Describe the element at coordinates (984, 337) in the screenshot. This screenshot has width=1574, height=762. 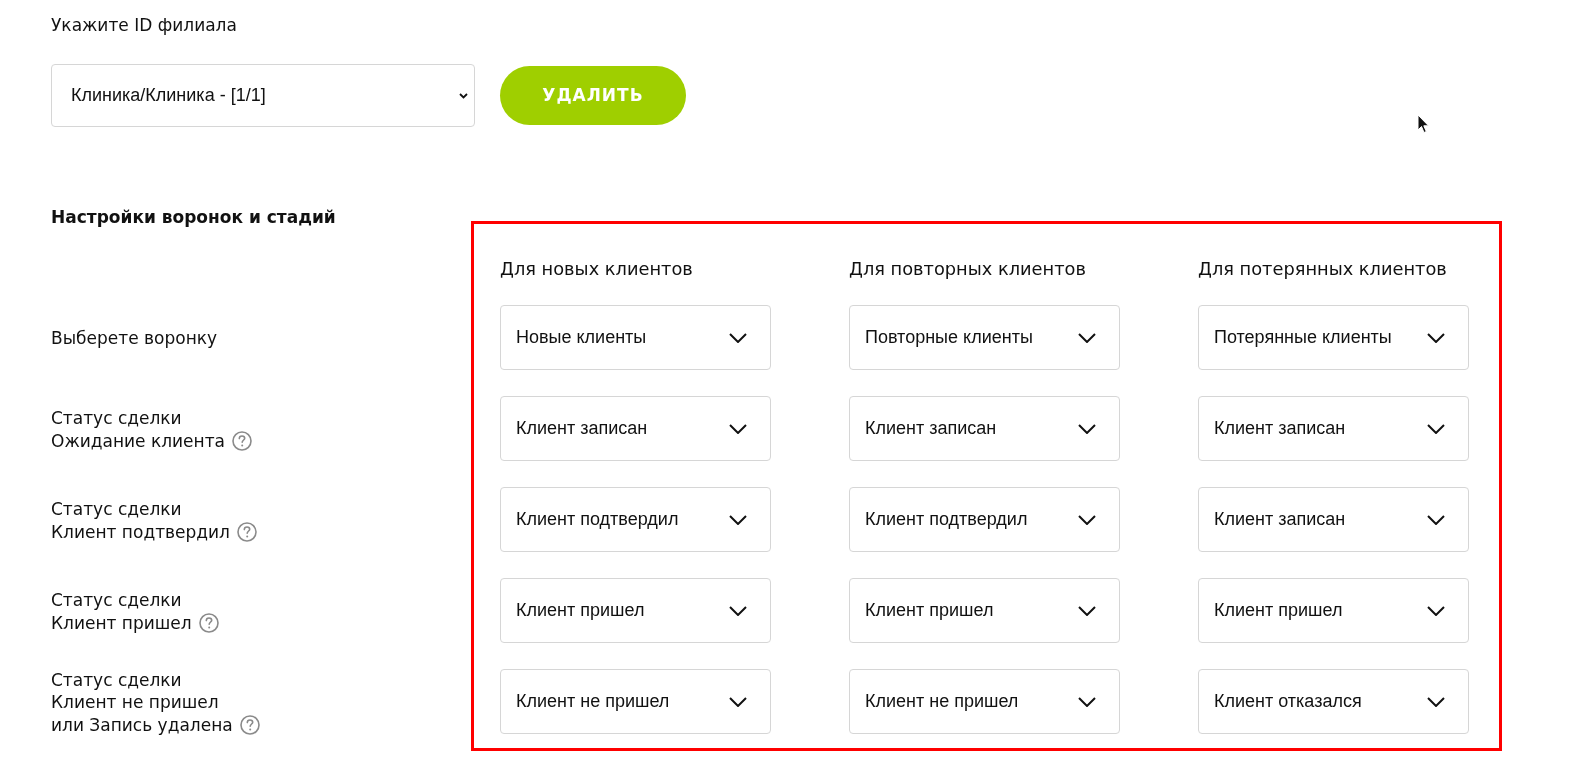
I see `stage-dropdown: Повторные клиенты` at that location.